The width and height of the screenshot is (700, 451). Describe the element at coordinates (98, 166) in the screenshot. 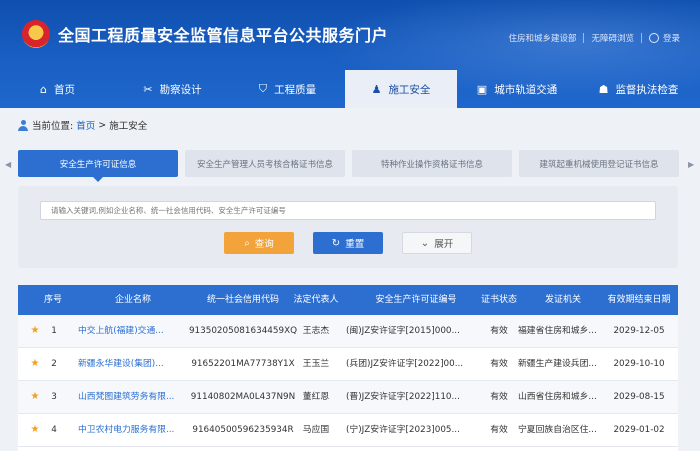

I see `tab-safety-license: 安全生产许可证信息` at that location.